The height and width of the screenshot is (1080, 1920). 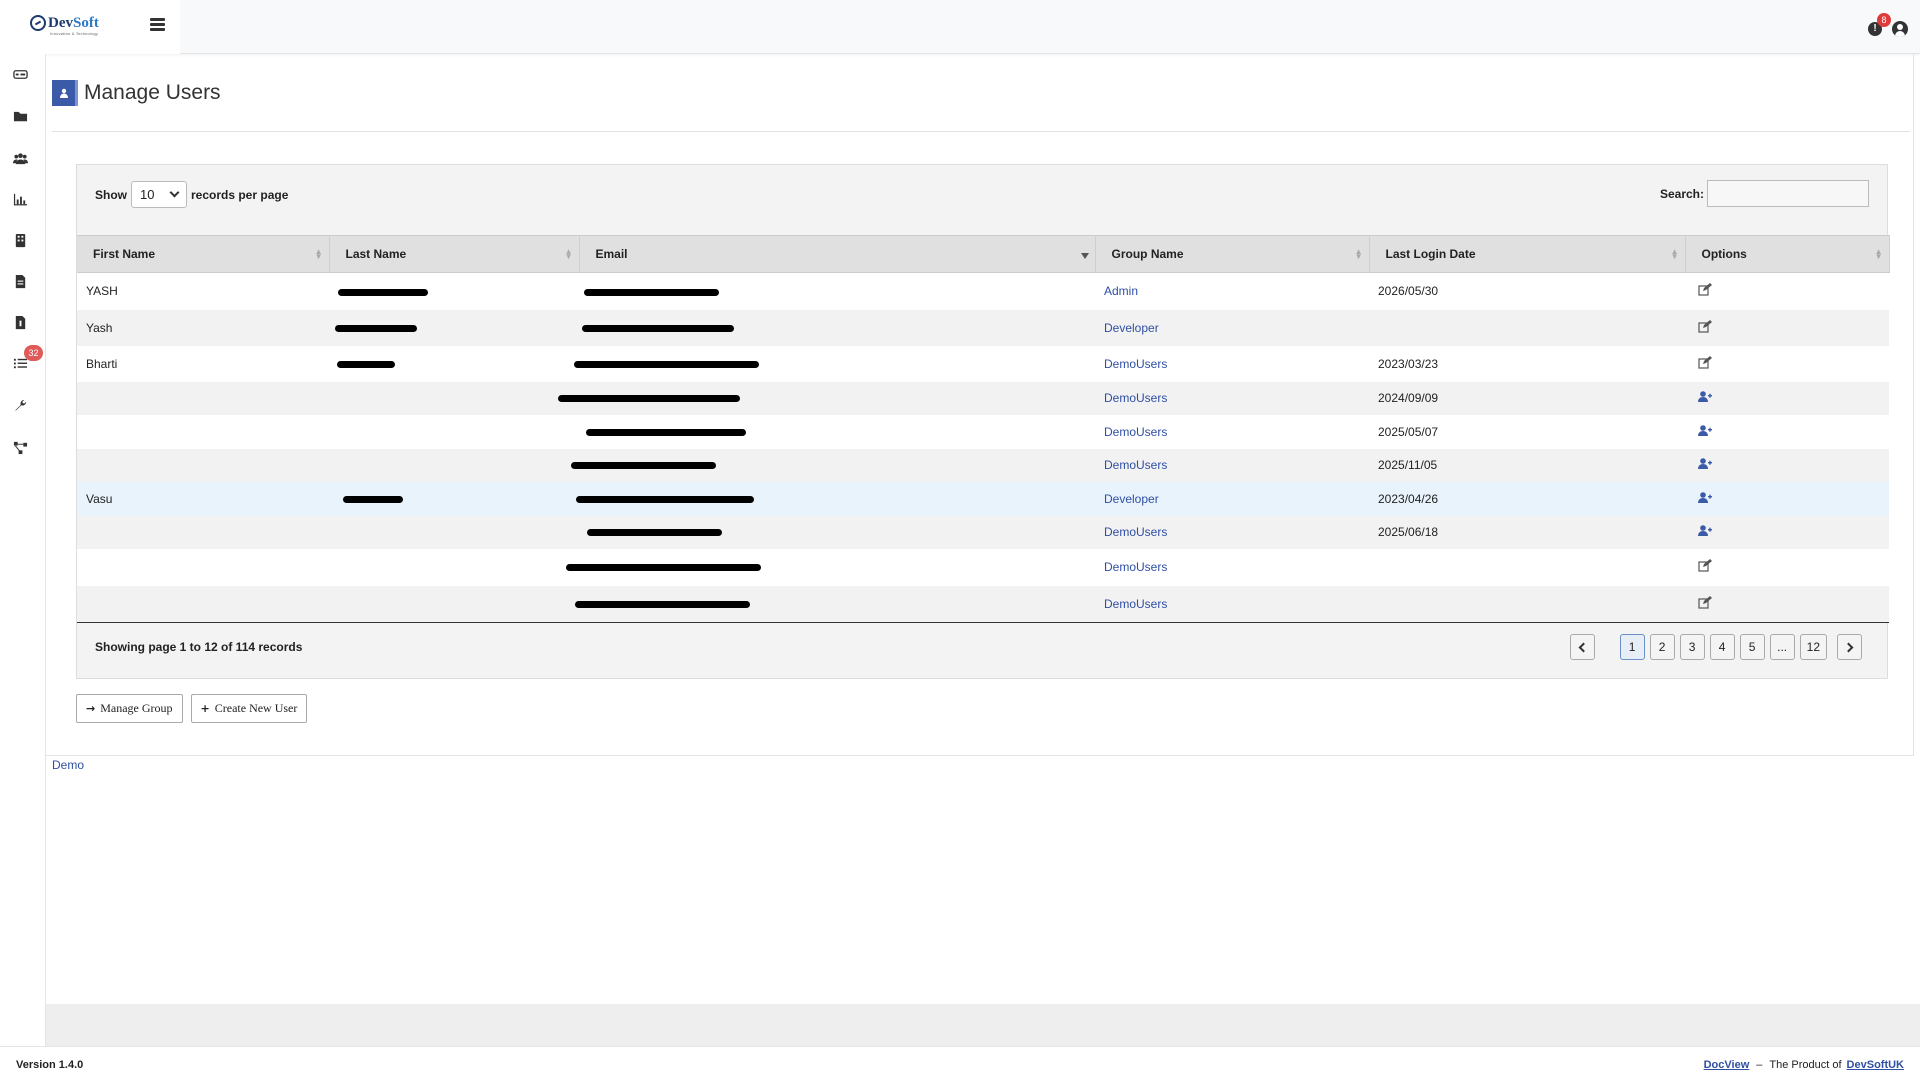 I want to click on group-cell: Admin, so click(x=1232, y=291).